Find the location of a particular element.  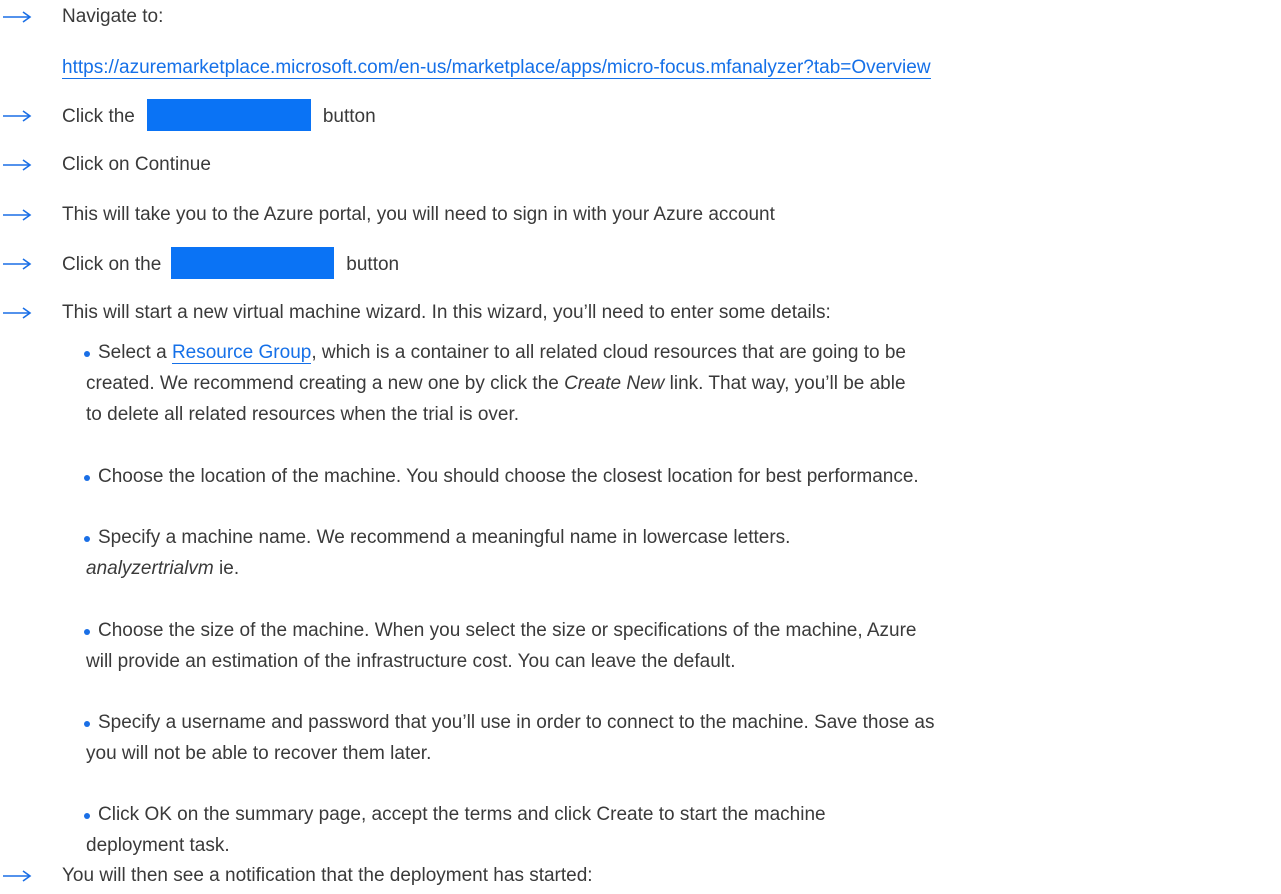

list-item-text: Select a is located at coordinates (135, 352).